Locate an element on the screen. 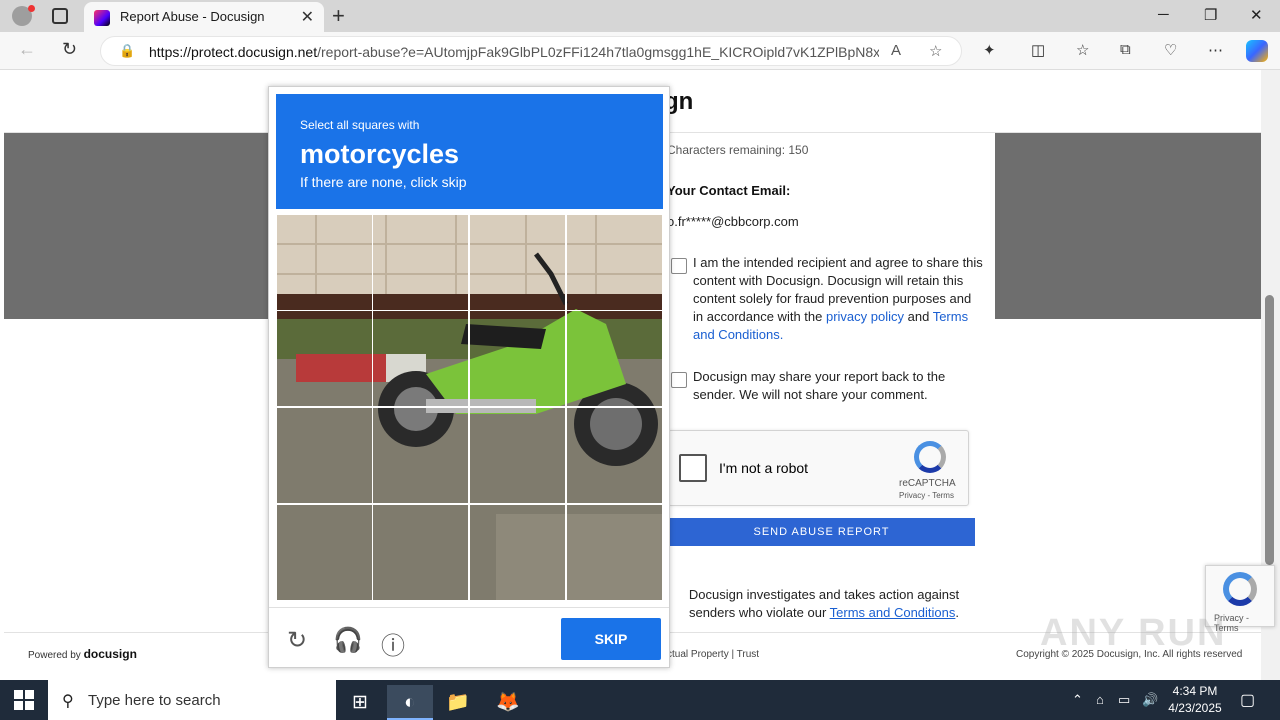 This screenshot has height=720, width=1280. notification-dot is located at coordinates (31, 8).